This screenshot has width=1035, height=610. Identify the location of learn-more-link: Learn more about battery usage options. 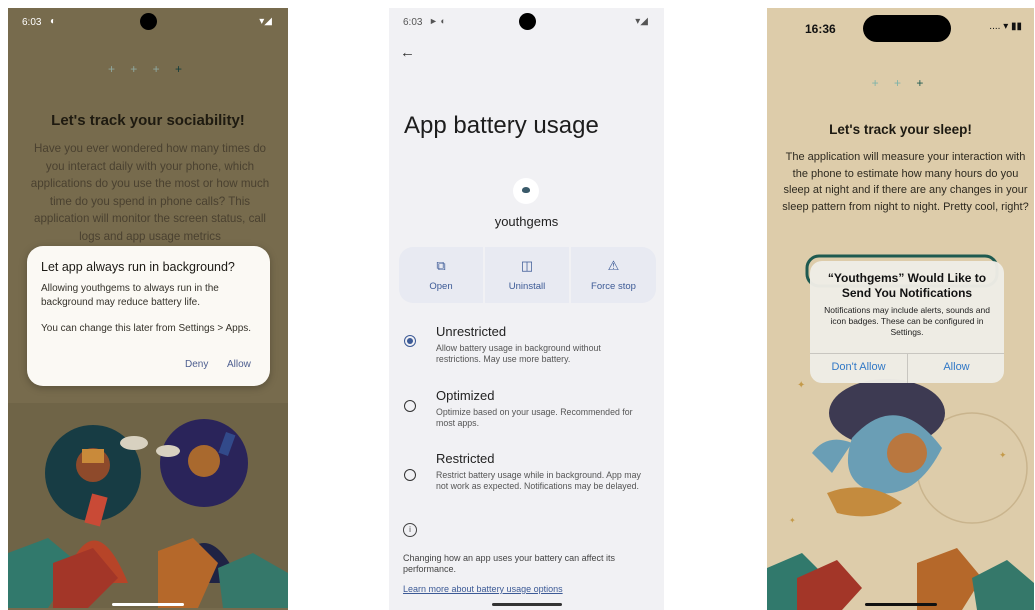
(483, 589).